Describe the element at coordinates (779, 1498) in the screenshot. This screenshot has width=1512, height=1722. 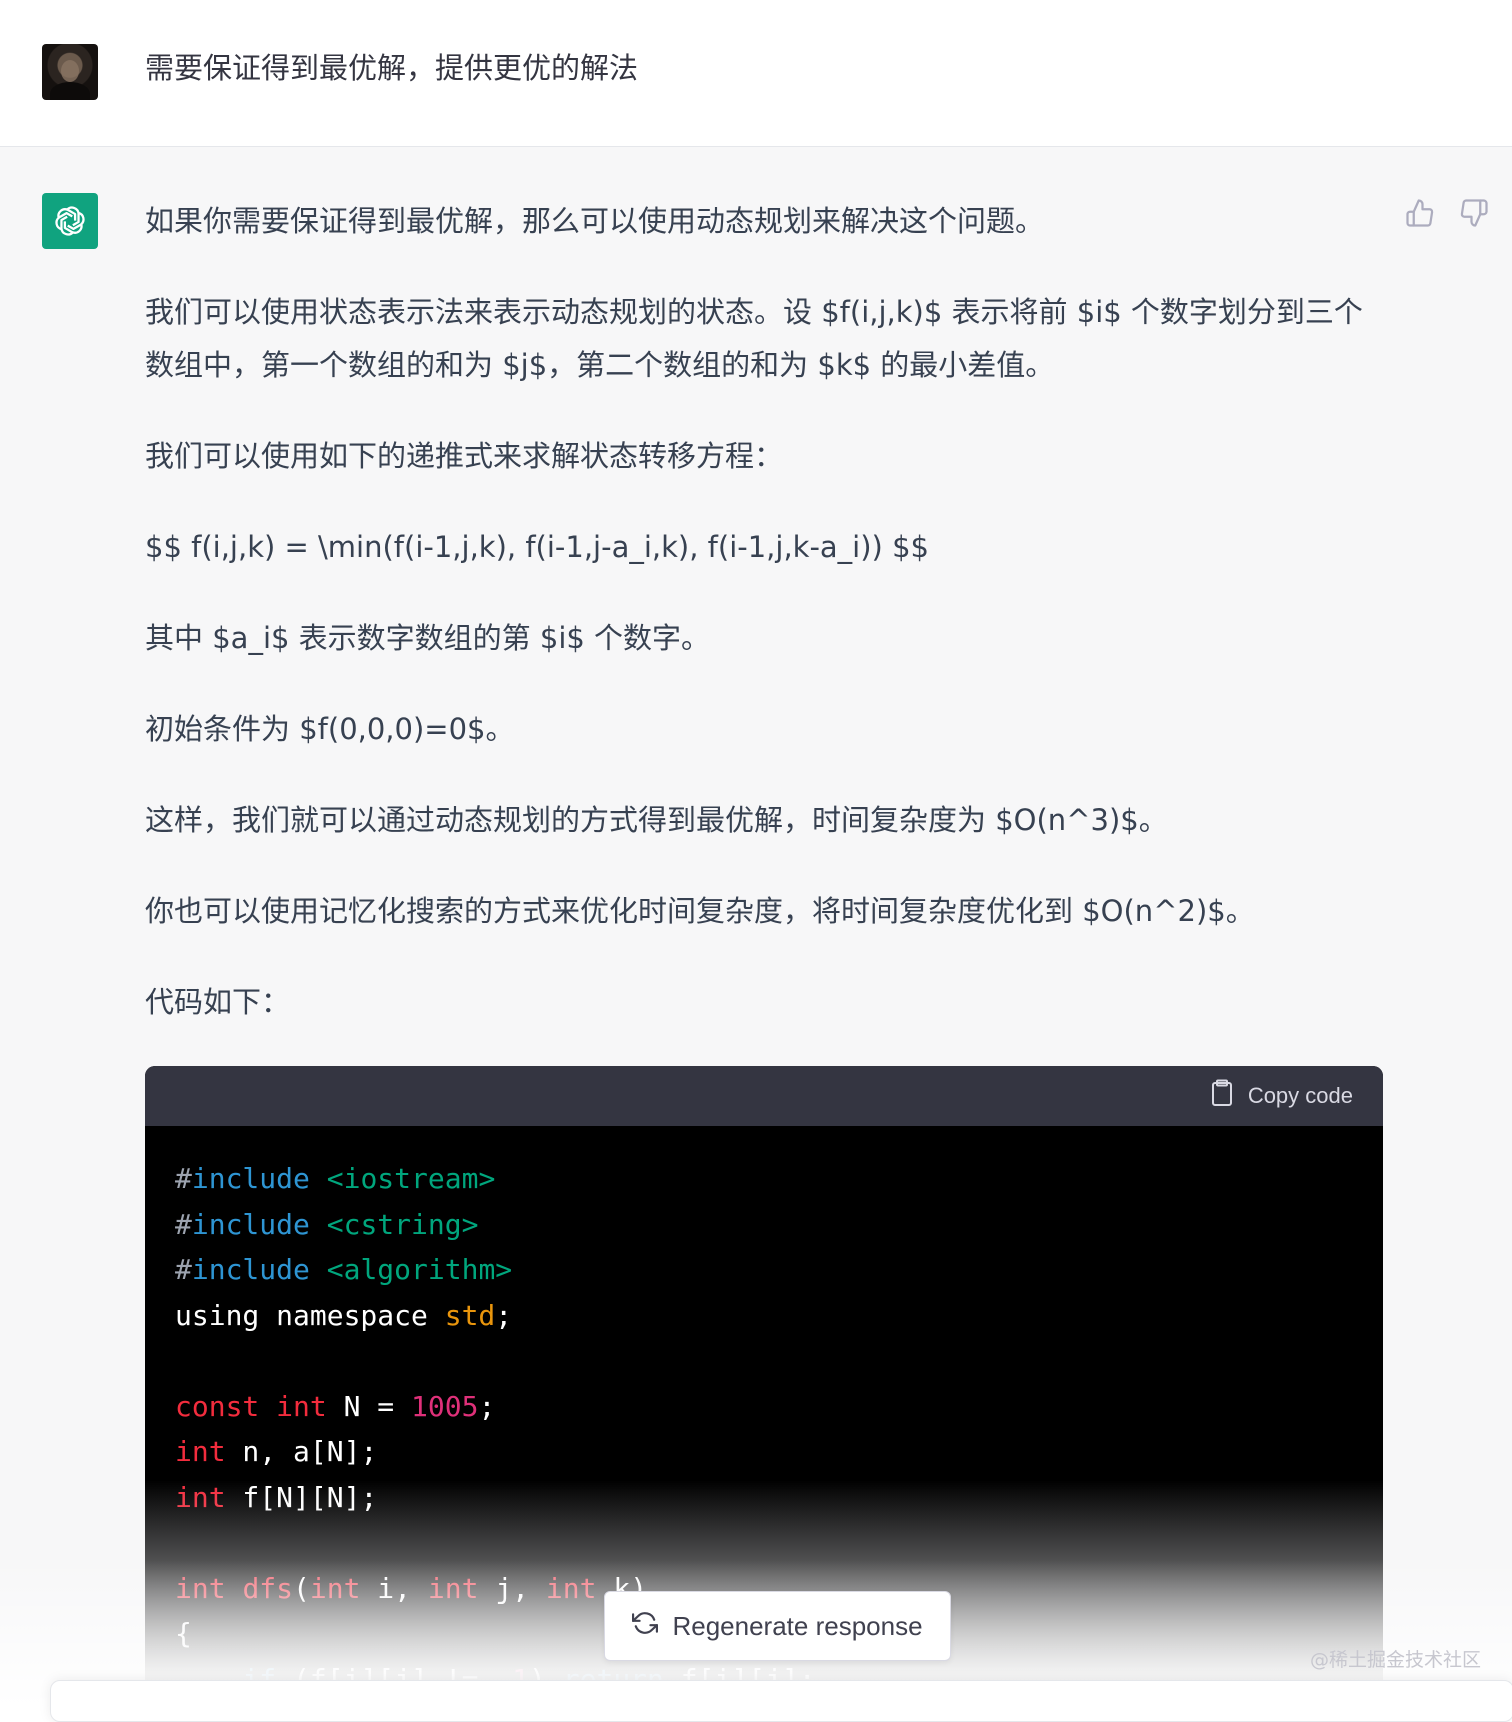
I see `code-line: int f[N][N];` at that location.